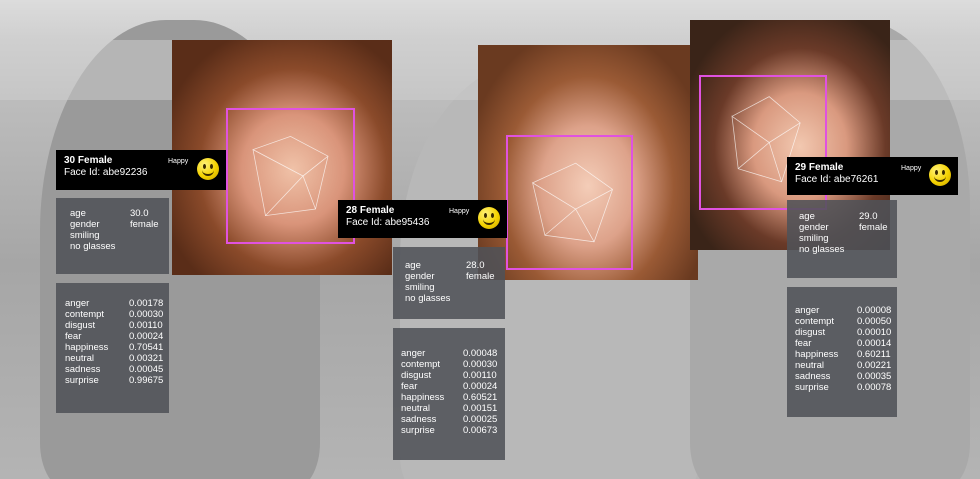  Describe the element at coordinates (874, 310) in the screenshot. I see `emotion-score: 0.00008` at that location.